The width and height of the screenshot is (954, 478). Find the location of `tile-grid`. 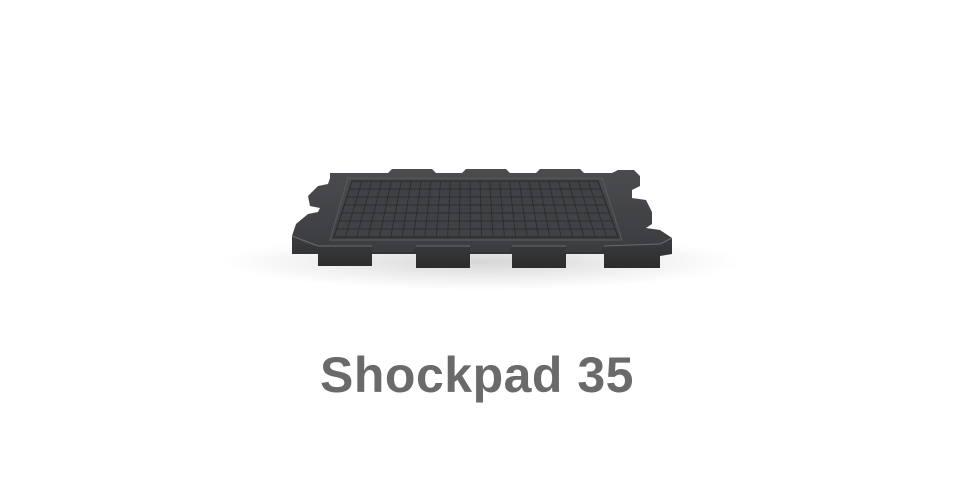

tile-grid is located at coordinates (476, 209).